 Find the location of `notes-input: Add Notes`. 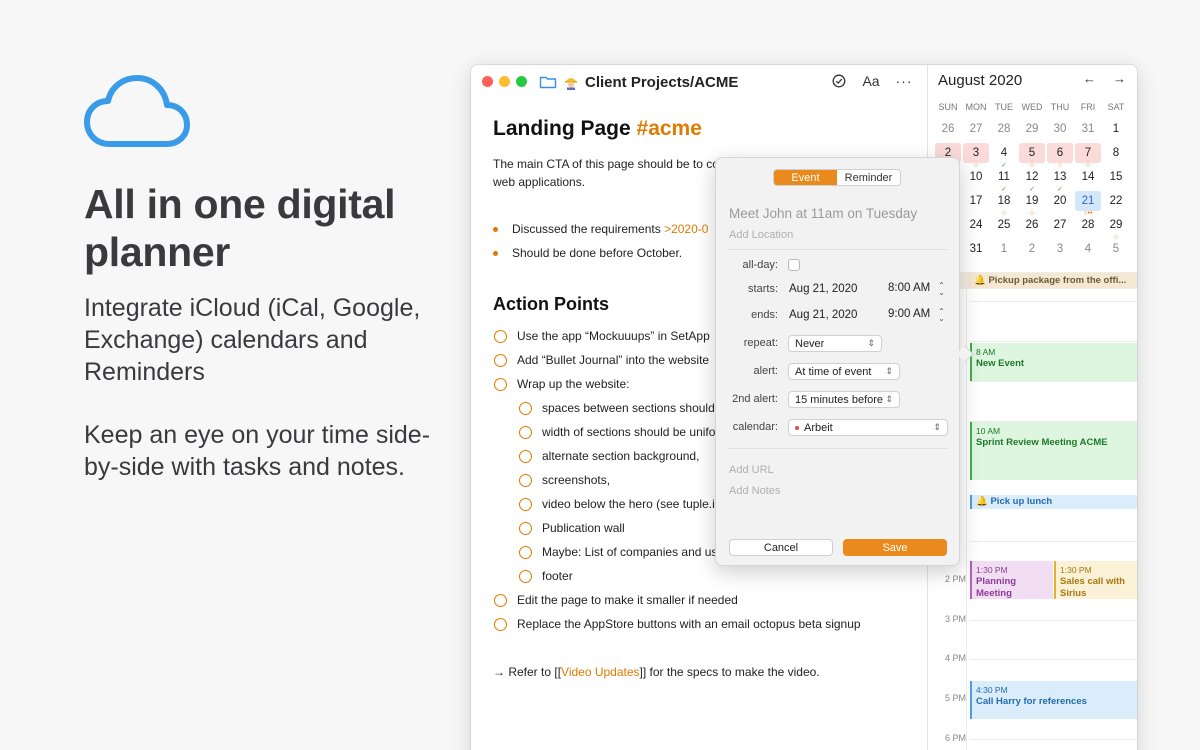

notes-input: Add Notes is located at coordinates (754, 491).